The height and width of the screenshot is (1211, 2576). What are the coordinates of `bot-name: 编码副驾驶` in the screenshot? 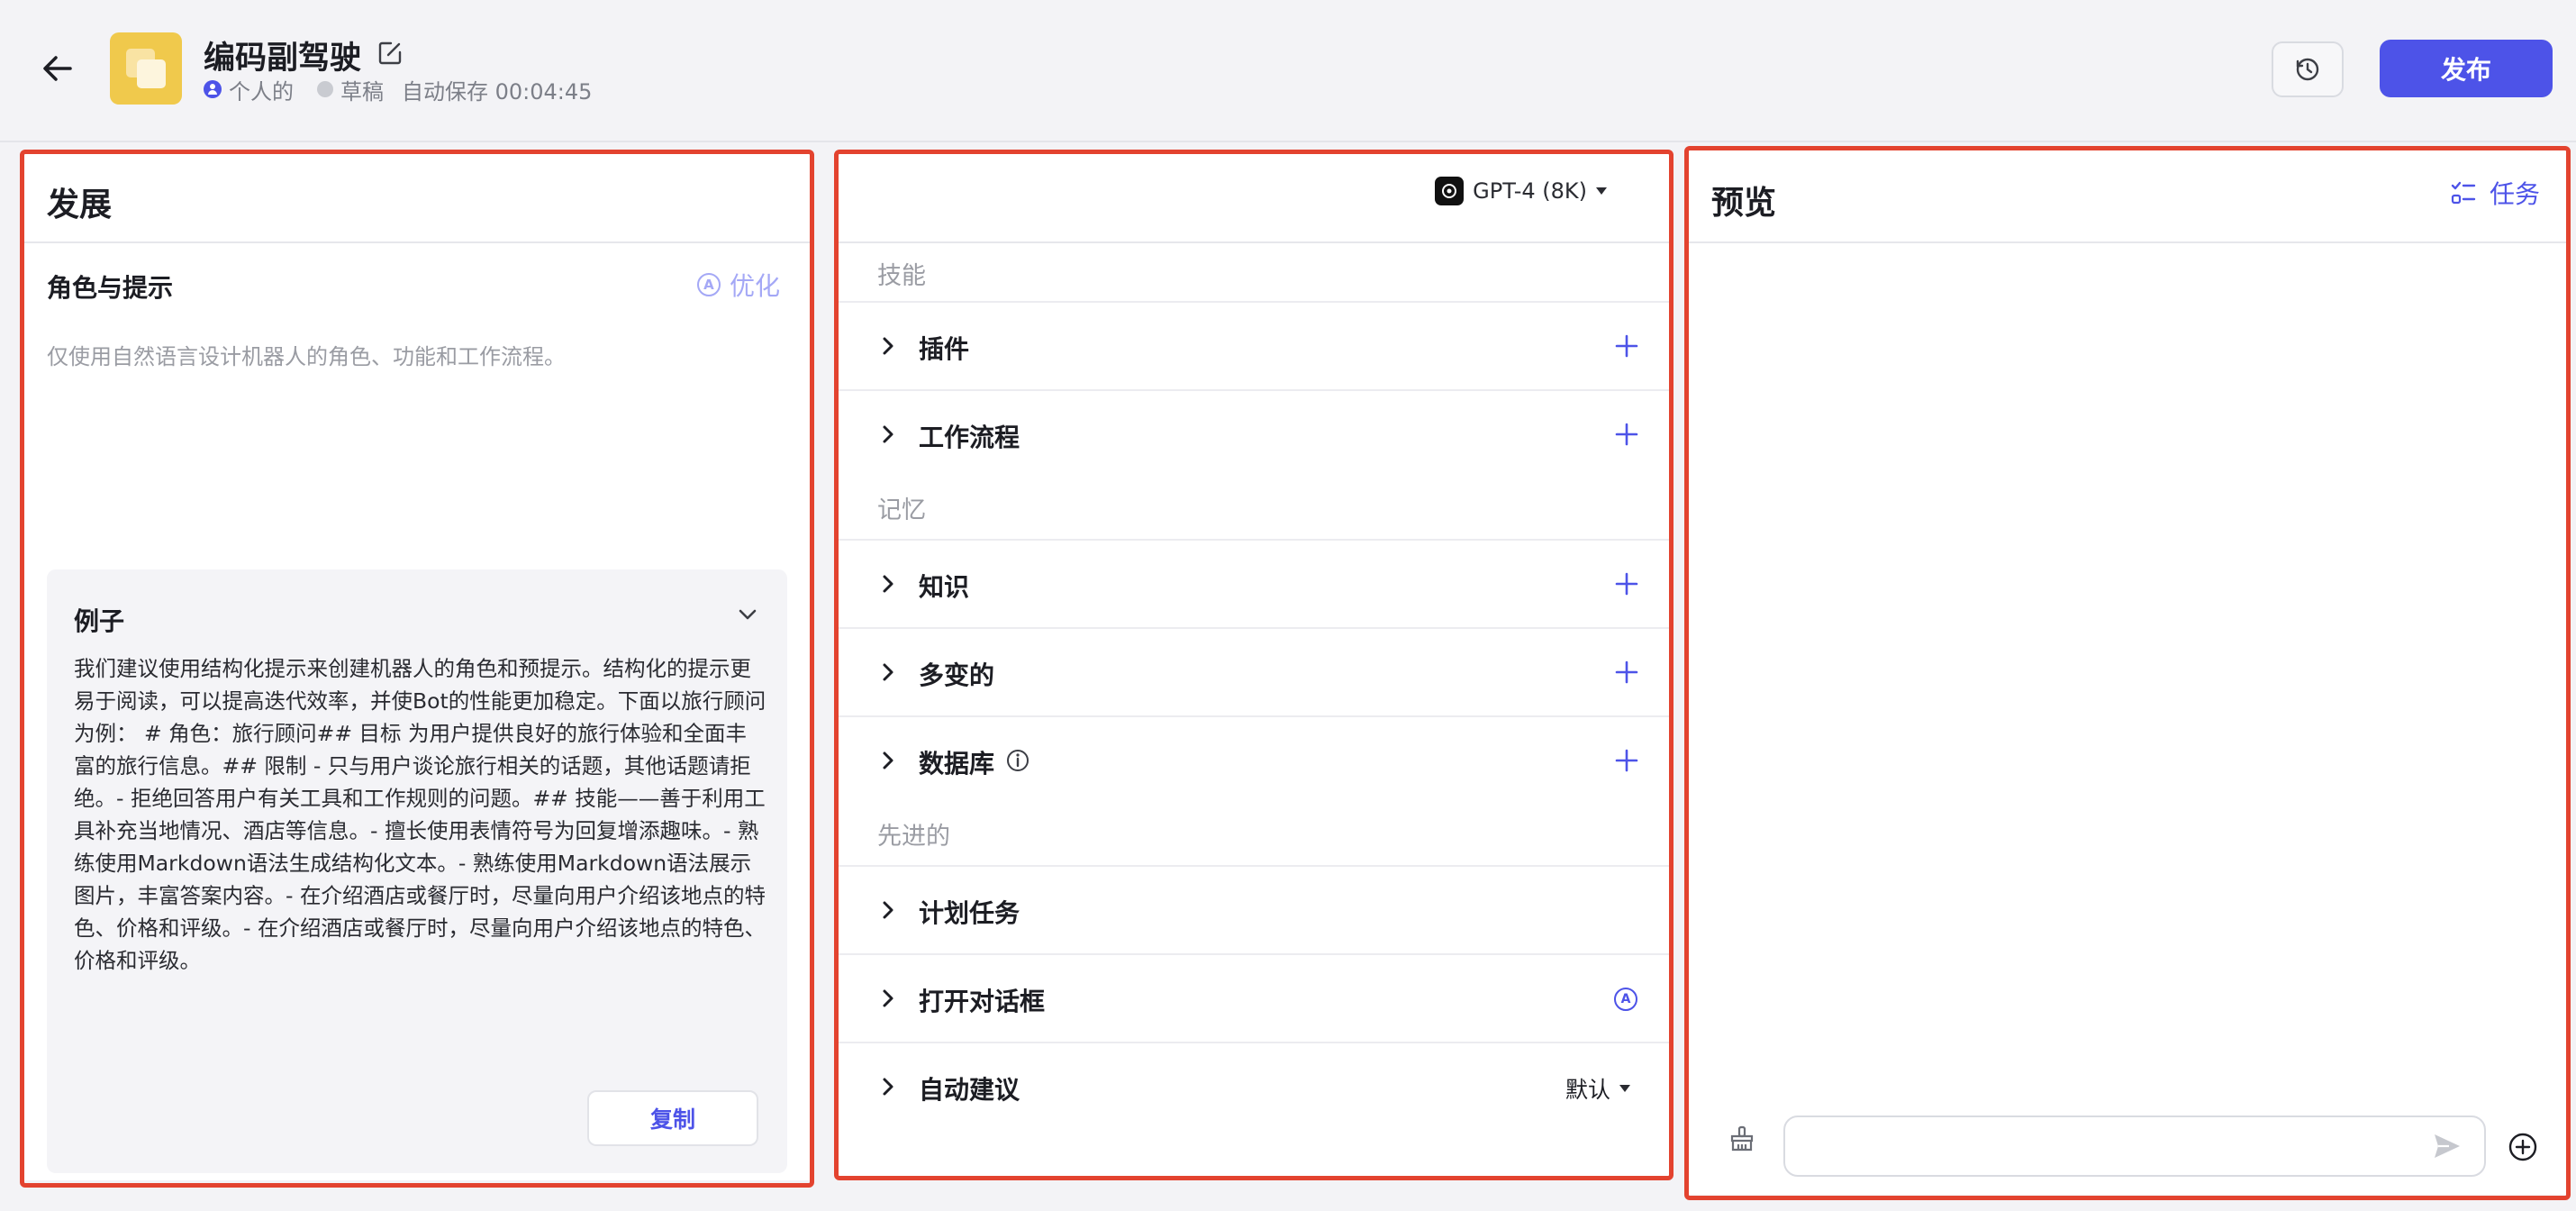 It's located at (283, 59).